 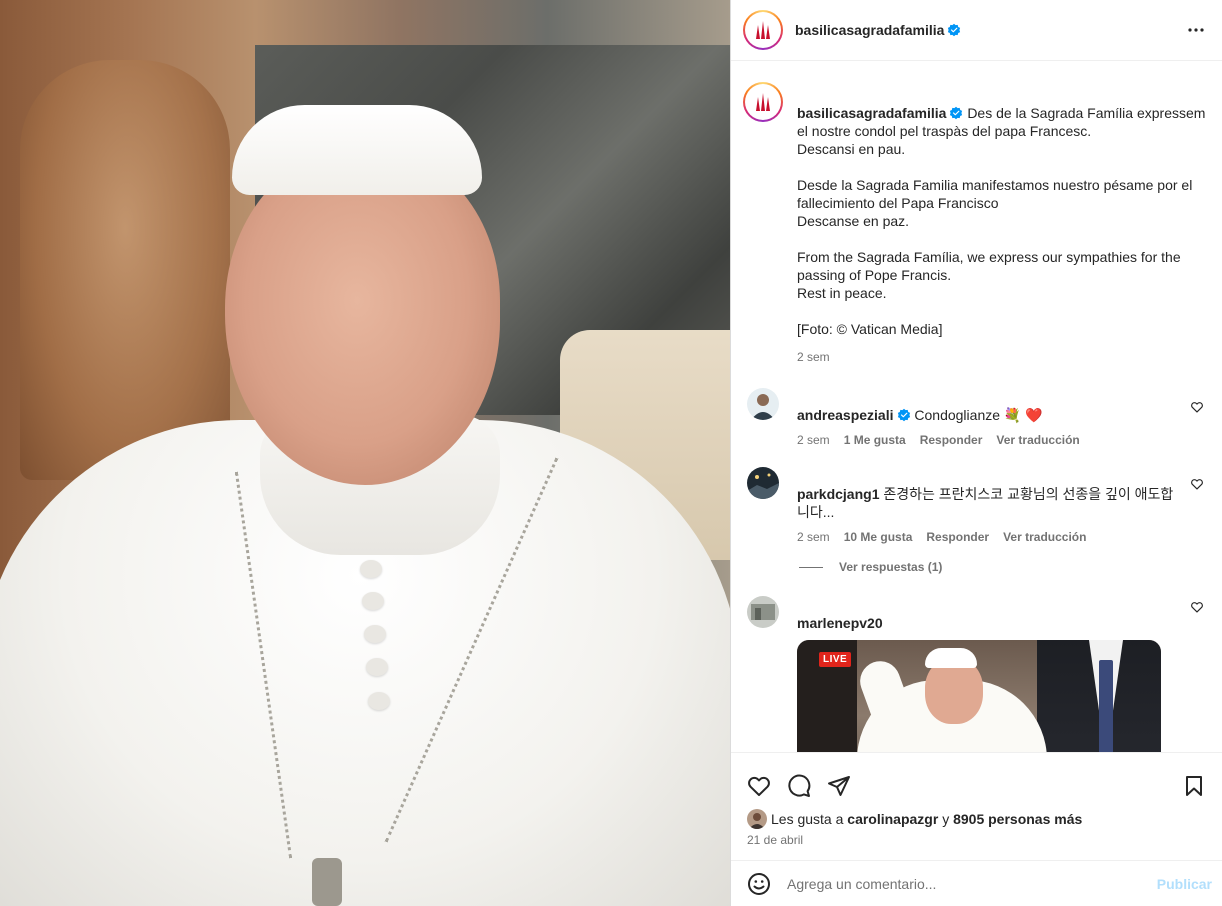 I want to click on like-button, so click(x=759, y=786).